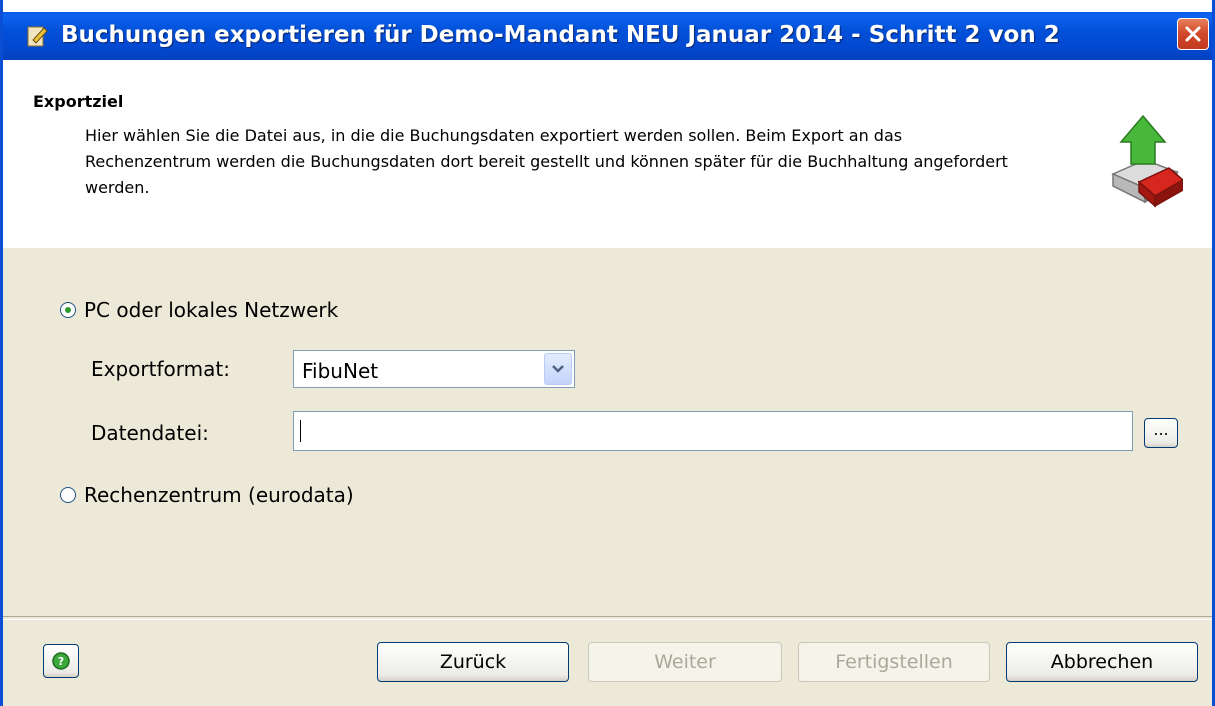  What do you see at coordinates (1147, 161) in the screenshot?
I see `export-book-icon` at bounding box center [1147, 161].